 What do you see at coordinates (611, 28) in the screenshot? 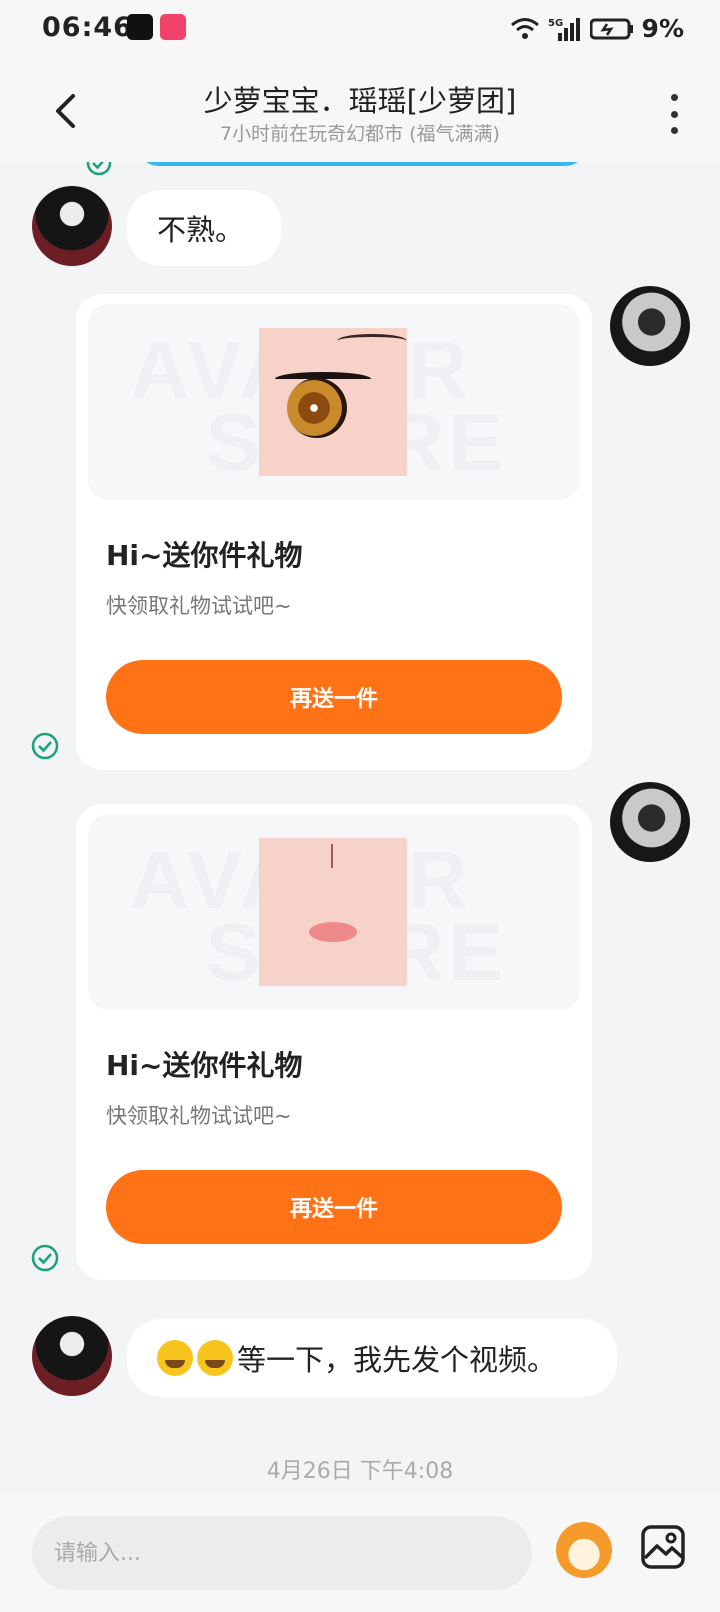
I see `battery-icon` at bounding box center [611, 28].